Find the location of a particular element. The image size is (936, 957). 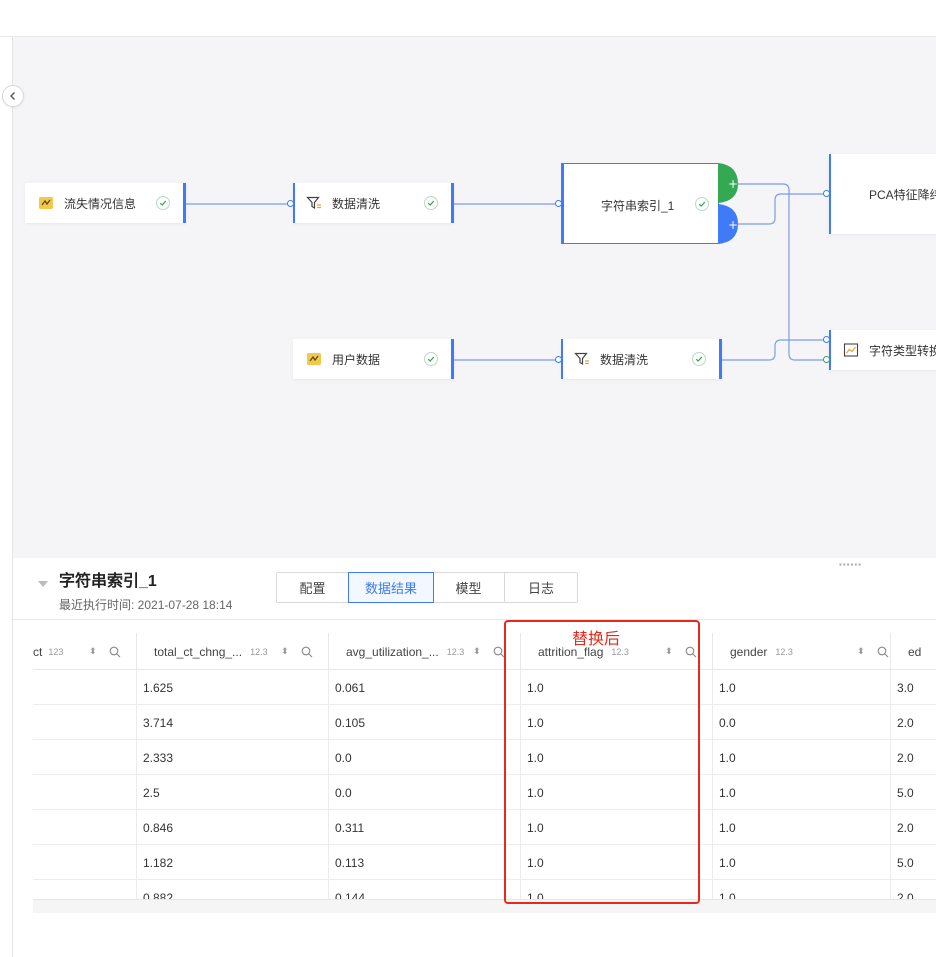

link-clean2-to-convert is located at coordinates (774, 350).